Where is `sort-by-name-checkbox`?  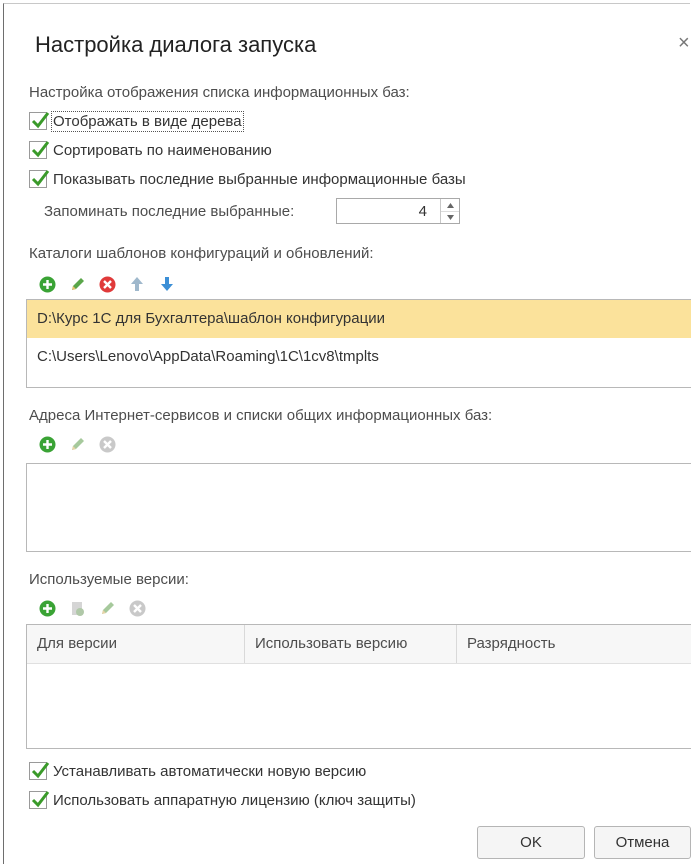
sort-by-name-checkbox is located at coordinates (39, 150).